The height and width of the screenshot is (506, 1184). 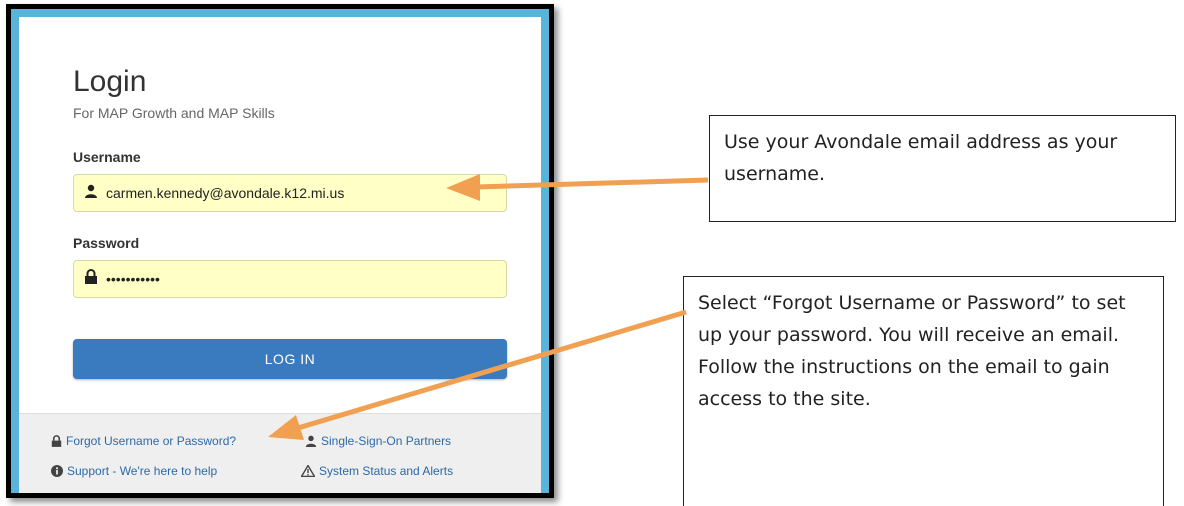 What do you see at coordinates (577, 187) in the screenshot?
I see `username-arrow` at bounding box center [577, 187].